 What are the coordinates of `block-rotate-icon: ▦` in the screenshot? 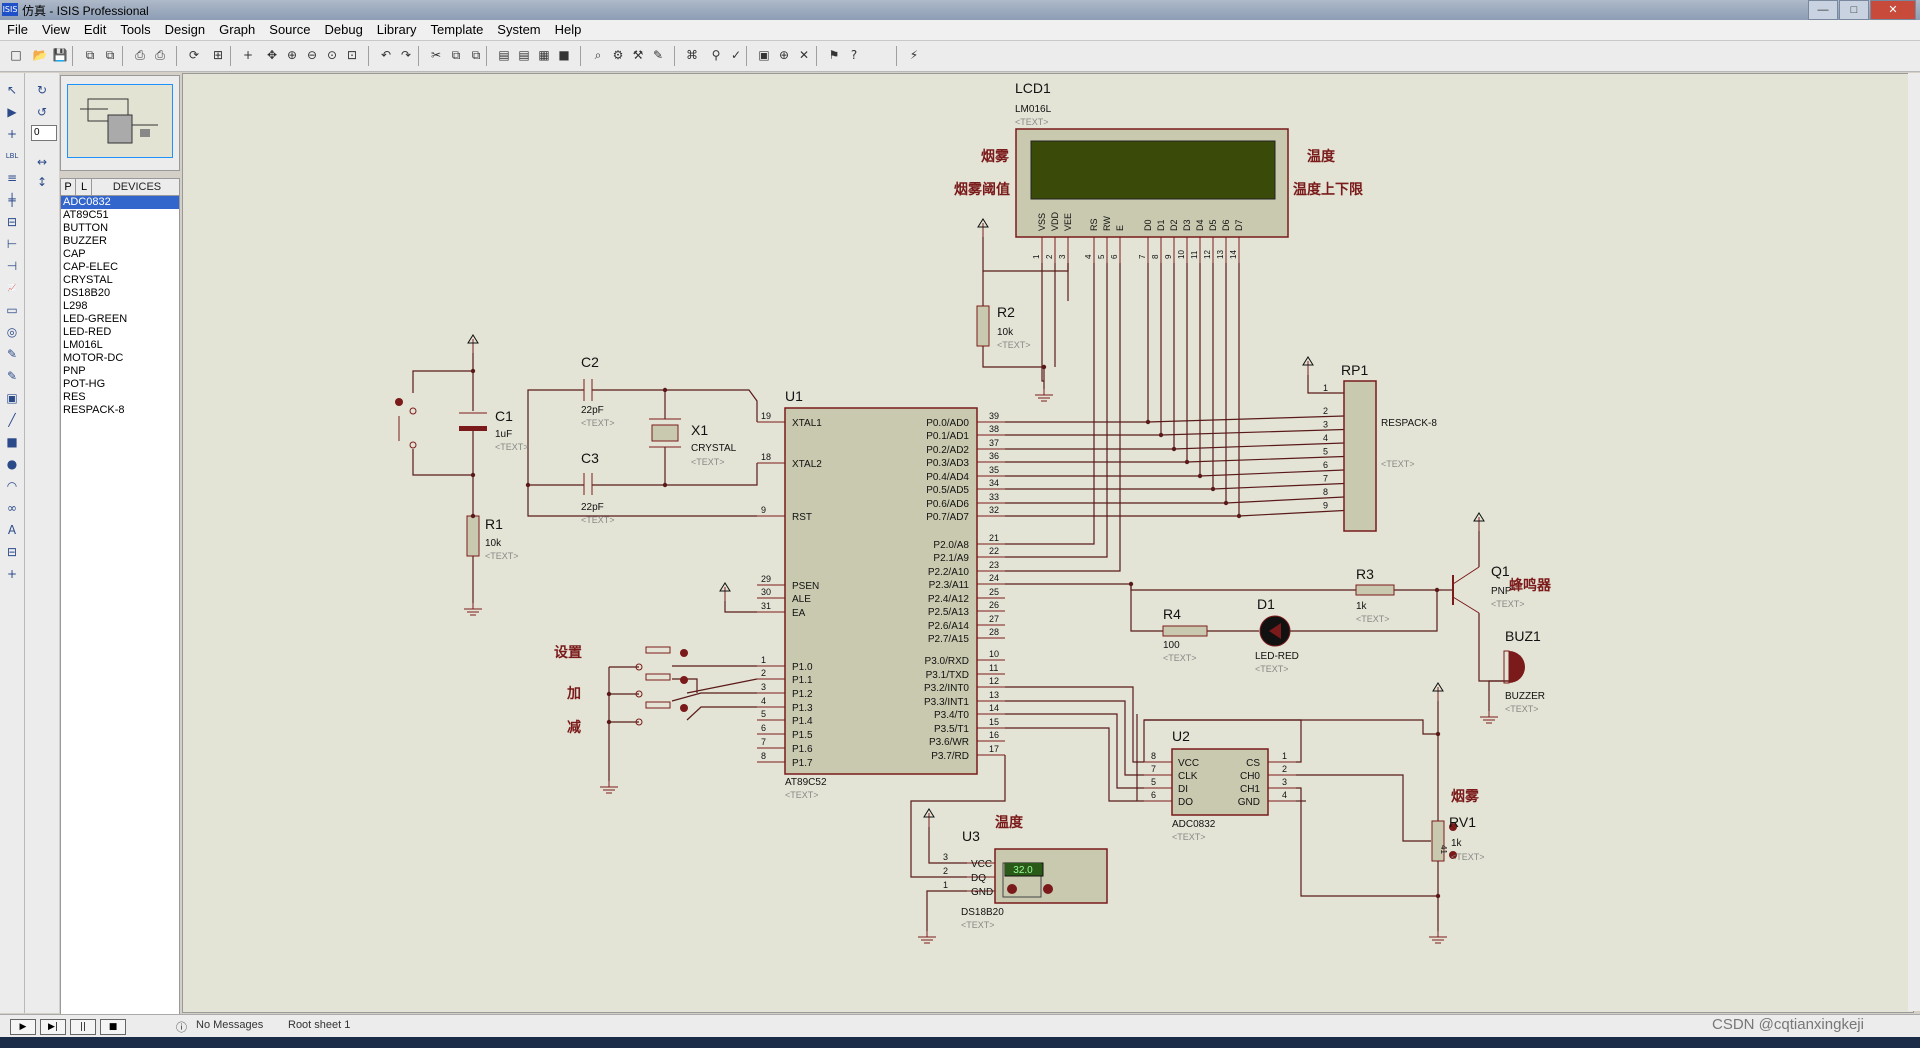 It's located at (544, 55).